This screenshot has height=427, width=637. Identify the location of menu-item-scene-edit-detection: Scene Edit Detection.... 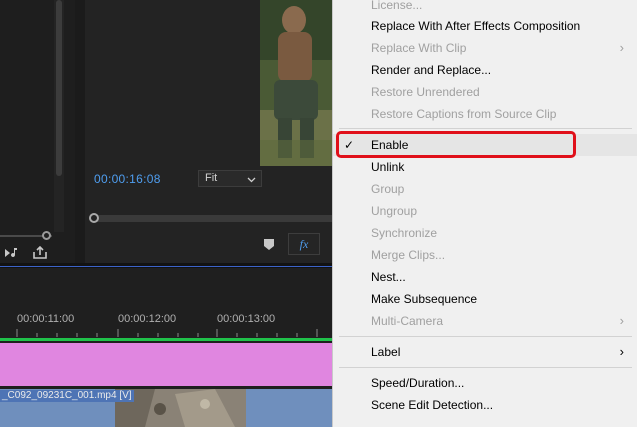
(485, 405).